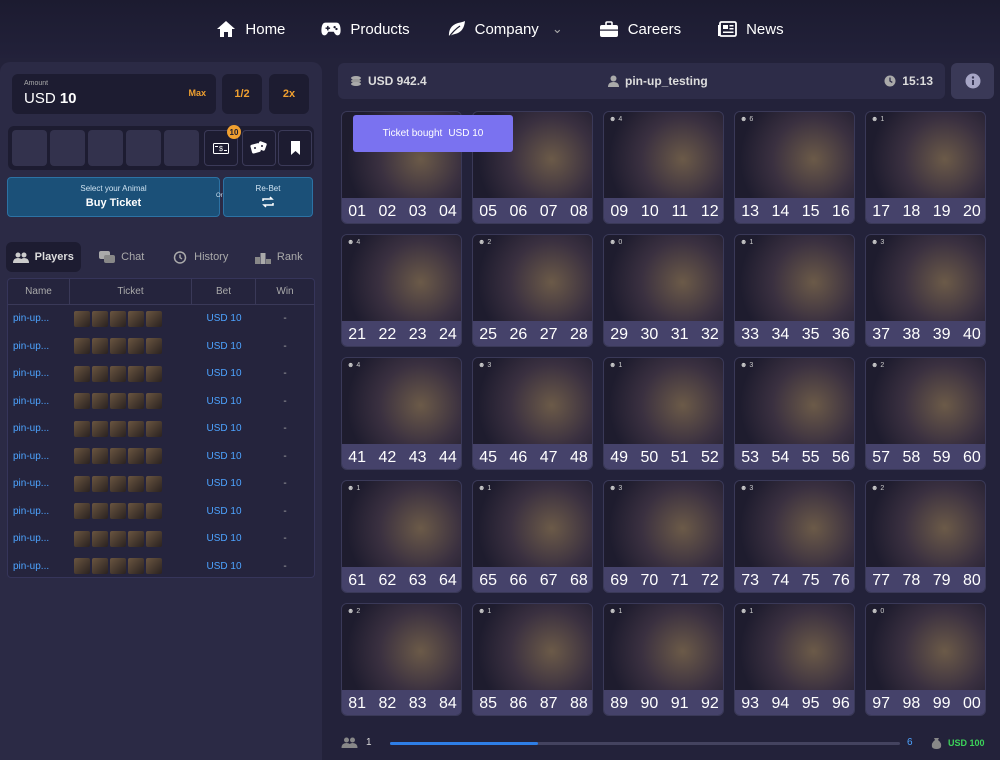 The height and width of the screenshot is (760, 1000). I want to click on tab-chat: Chat, so click(122, 257).